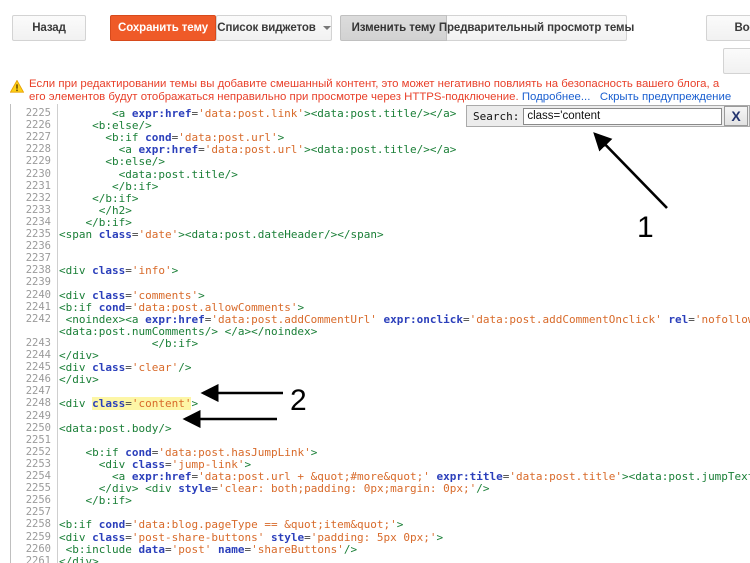 This screenshot has height=563, width=750. Describe the element at coordinates (496, 116) in the screenshot. I see `search-label: Search:` at that location.